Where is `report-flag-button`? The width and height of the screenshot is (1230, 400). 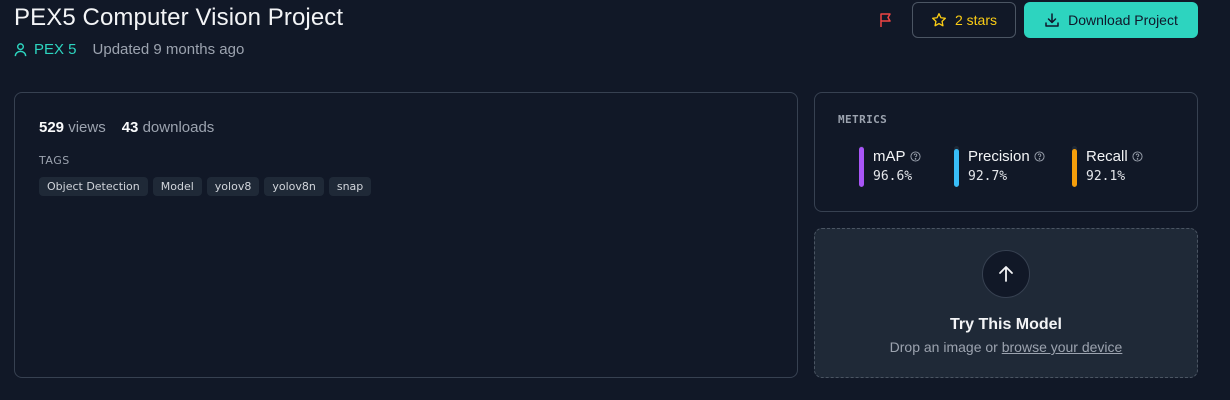
report-flag-button is located at coordinates (886, 20).